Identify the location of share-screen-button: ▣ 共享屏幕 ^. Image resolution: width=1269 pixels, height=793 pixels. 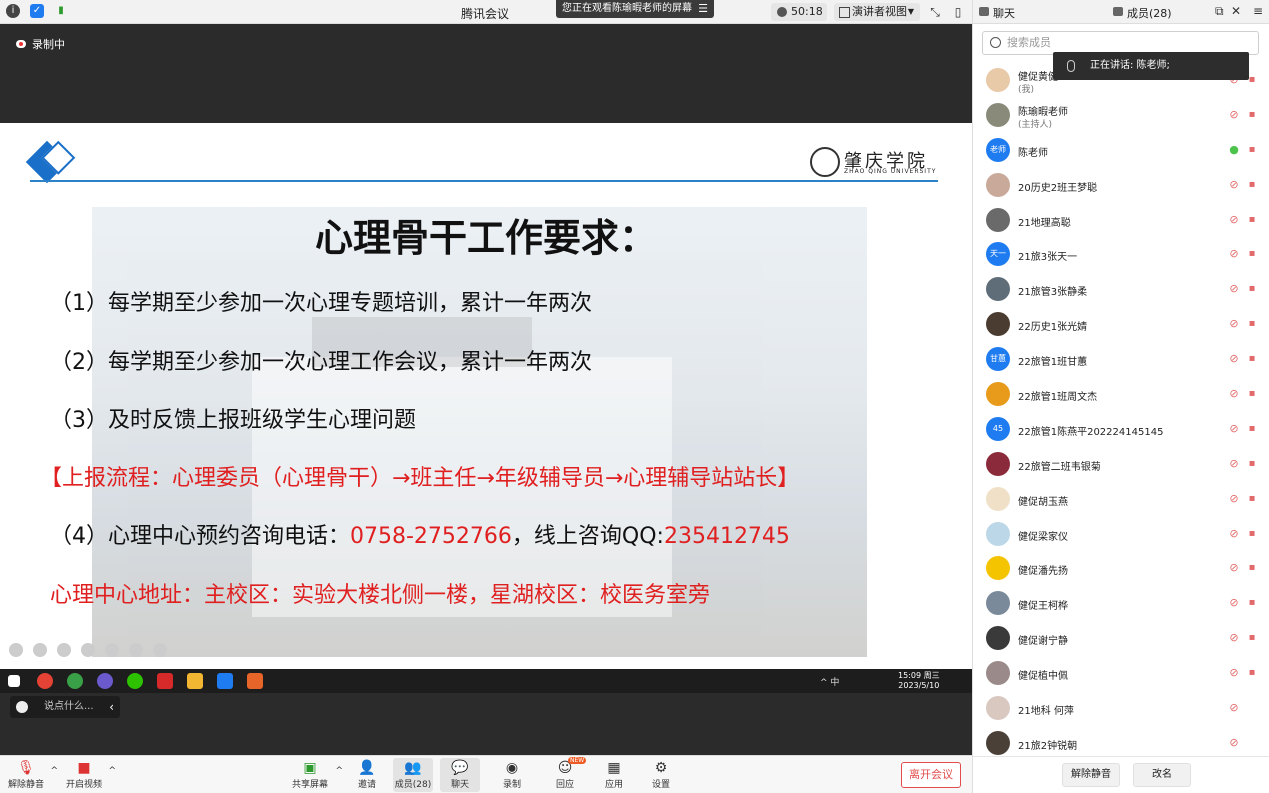
(317, 775).